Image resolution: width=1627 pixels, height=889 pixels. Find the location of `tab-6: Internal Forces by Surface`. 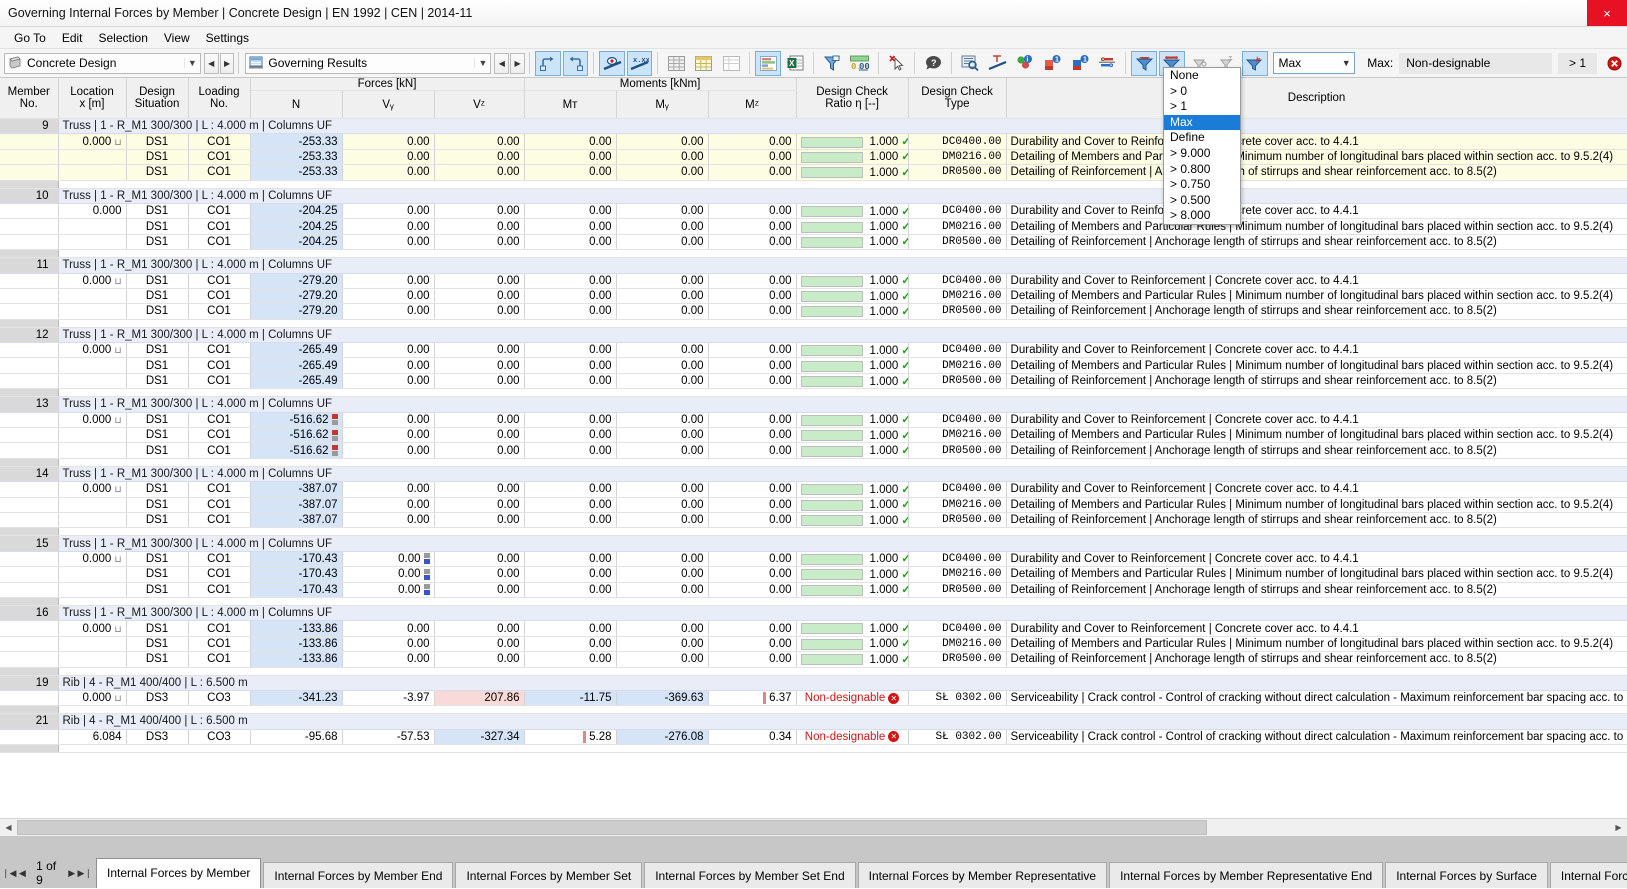

tab-6: Internal Forces by Surface is located at coordinates (1466, 875).